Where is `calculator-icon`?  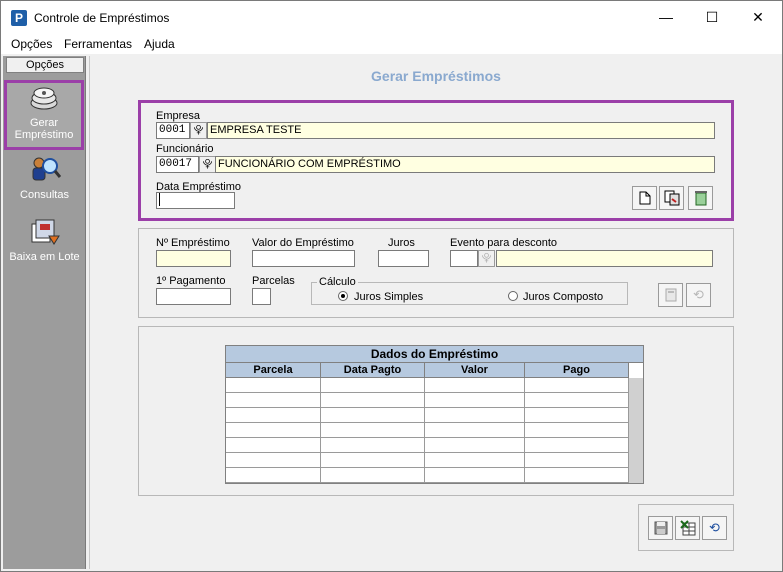
calculator-icon is located at coordinates (670, 295).